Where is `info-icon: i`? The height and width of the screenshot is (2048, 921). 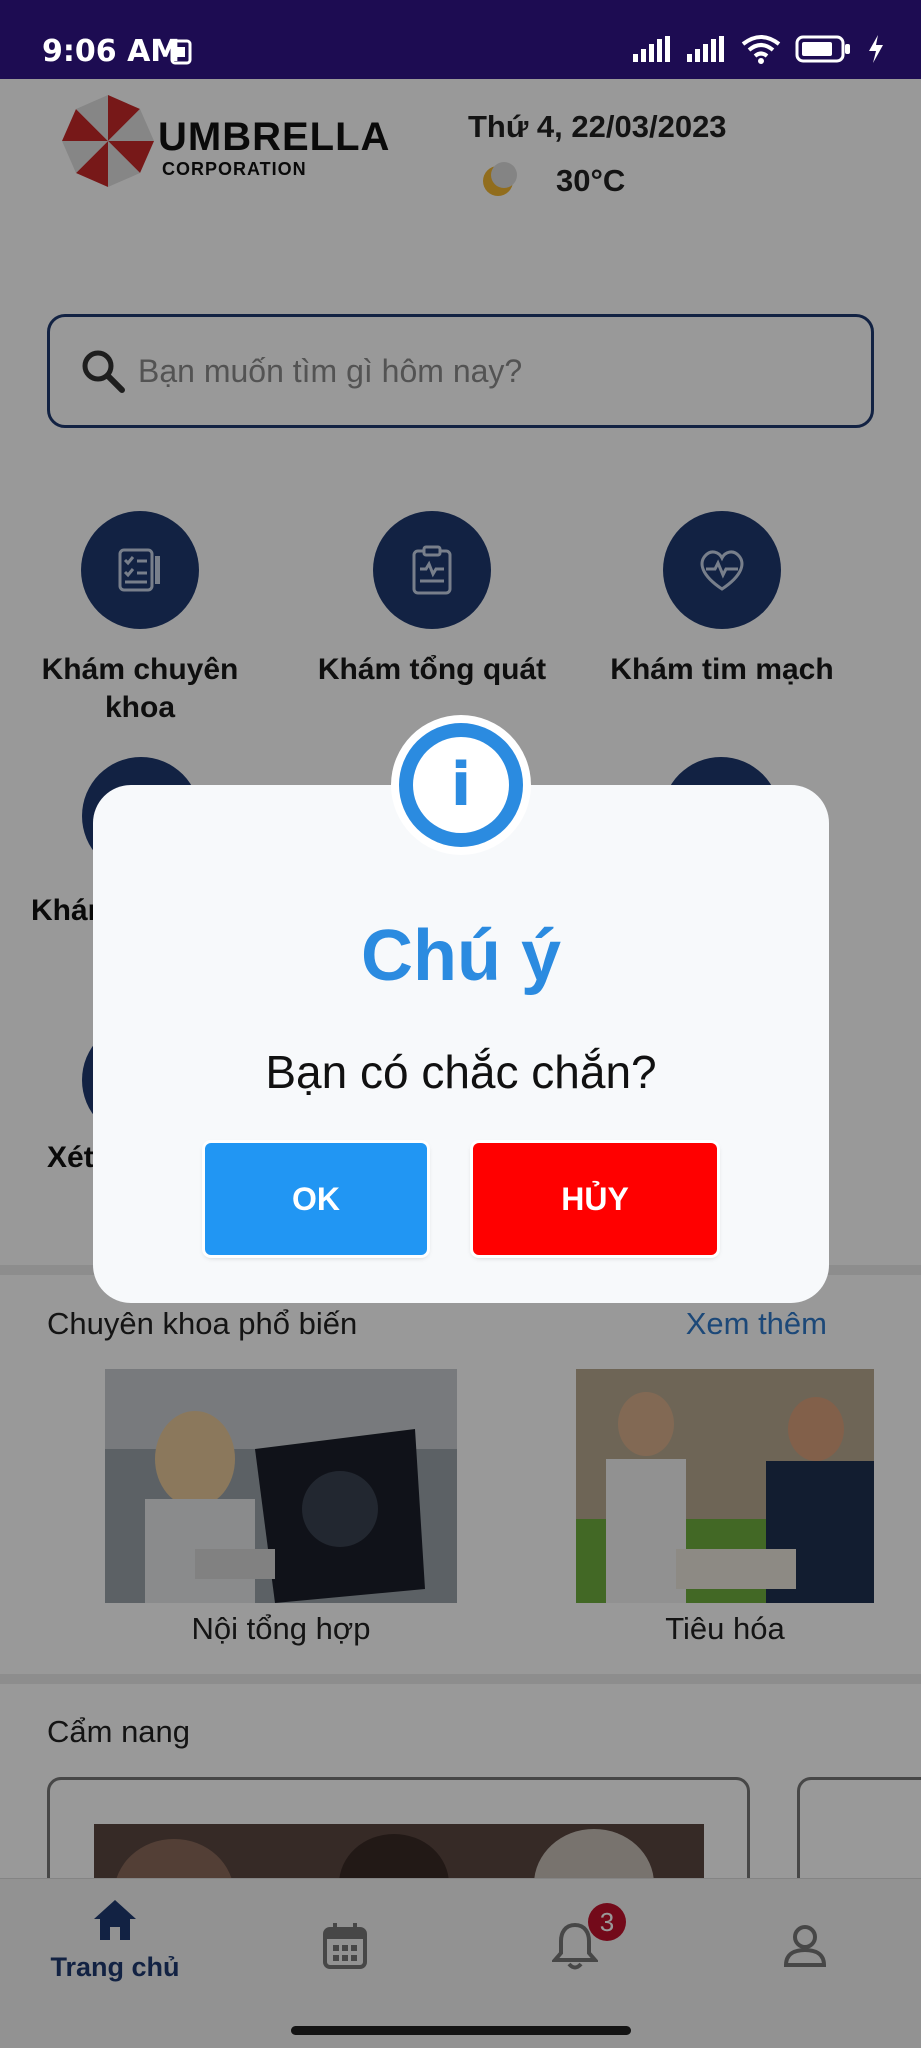
info-icon: i is located at coordinates (461, 785).